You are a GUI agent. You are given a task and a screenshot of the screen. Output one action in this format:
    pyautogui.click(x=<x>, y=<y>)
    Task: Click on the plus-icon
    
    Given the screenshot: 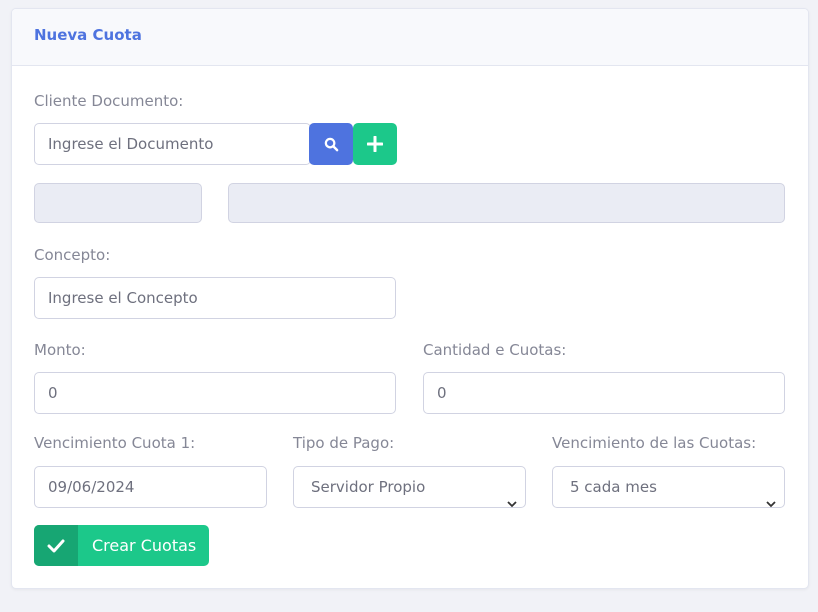 What is the action you would take?
    pyautogui.click(x=375, y=144)
    